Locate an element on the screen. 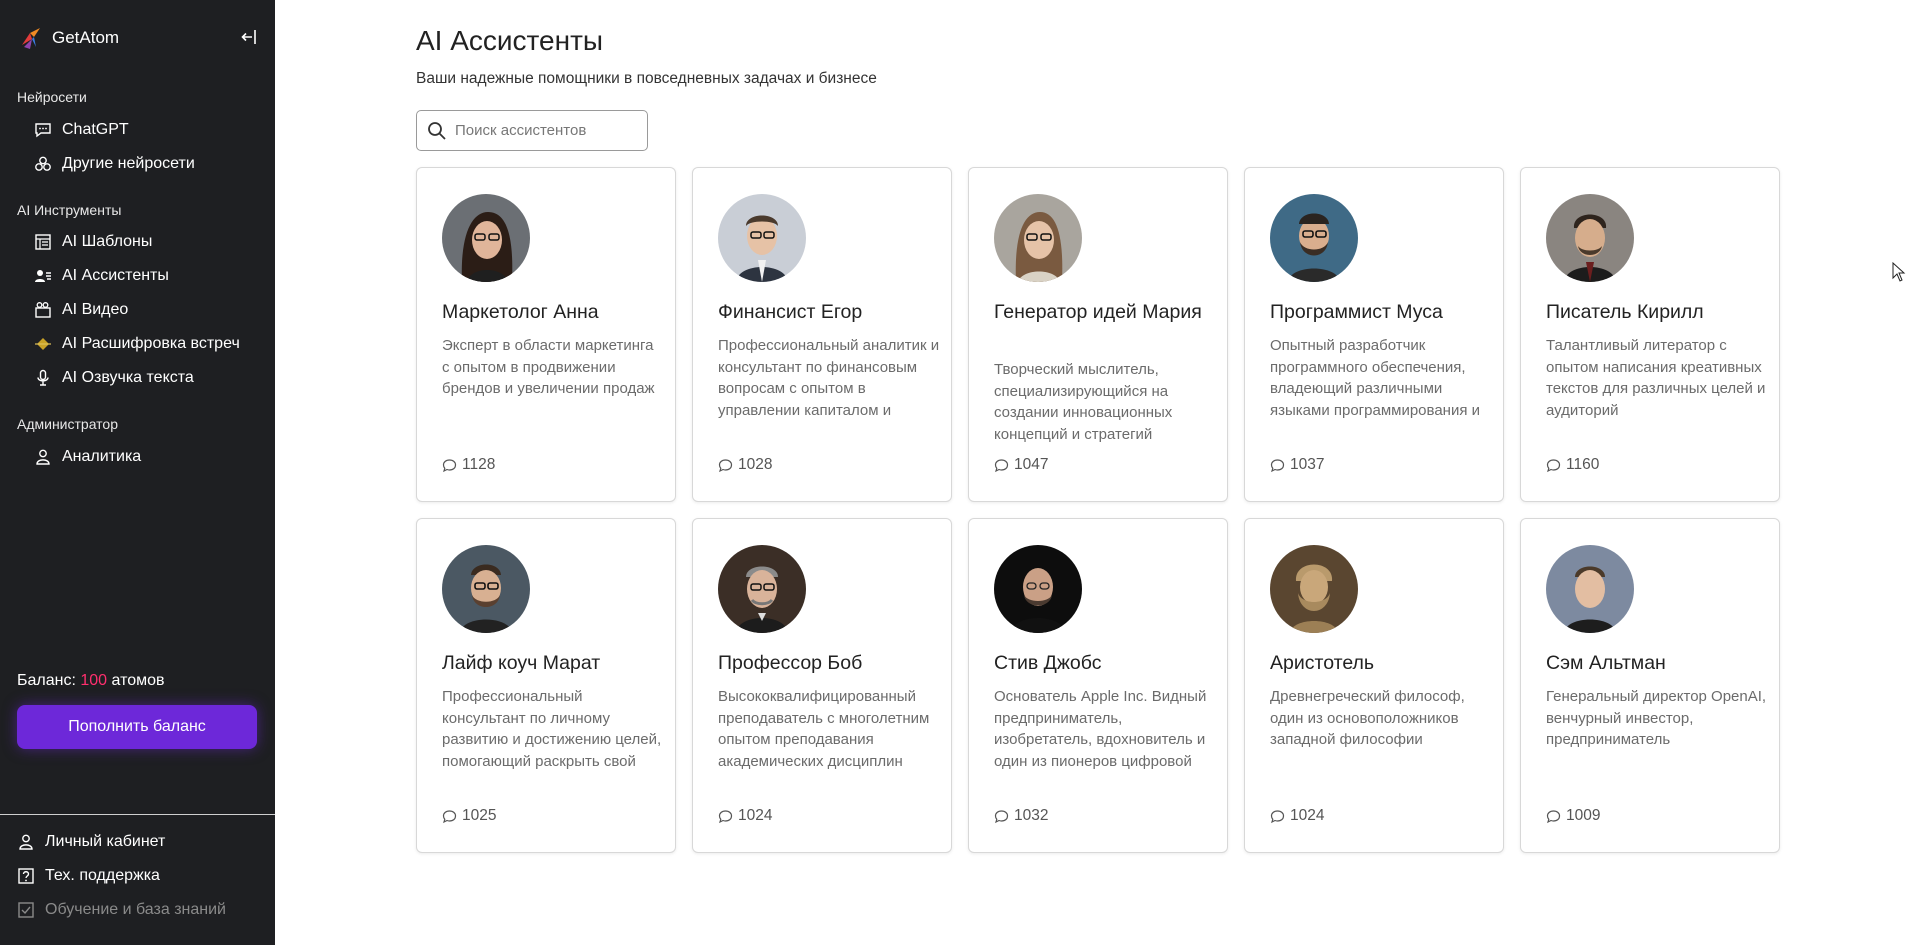 The width and height of the screenshot is (1920, 945). balance-unit: атомов is located at coordinates (138, 680).